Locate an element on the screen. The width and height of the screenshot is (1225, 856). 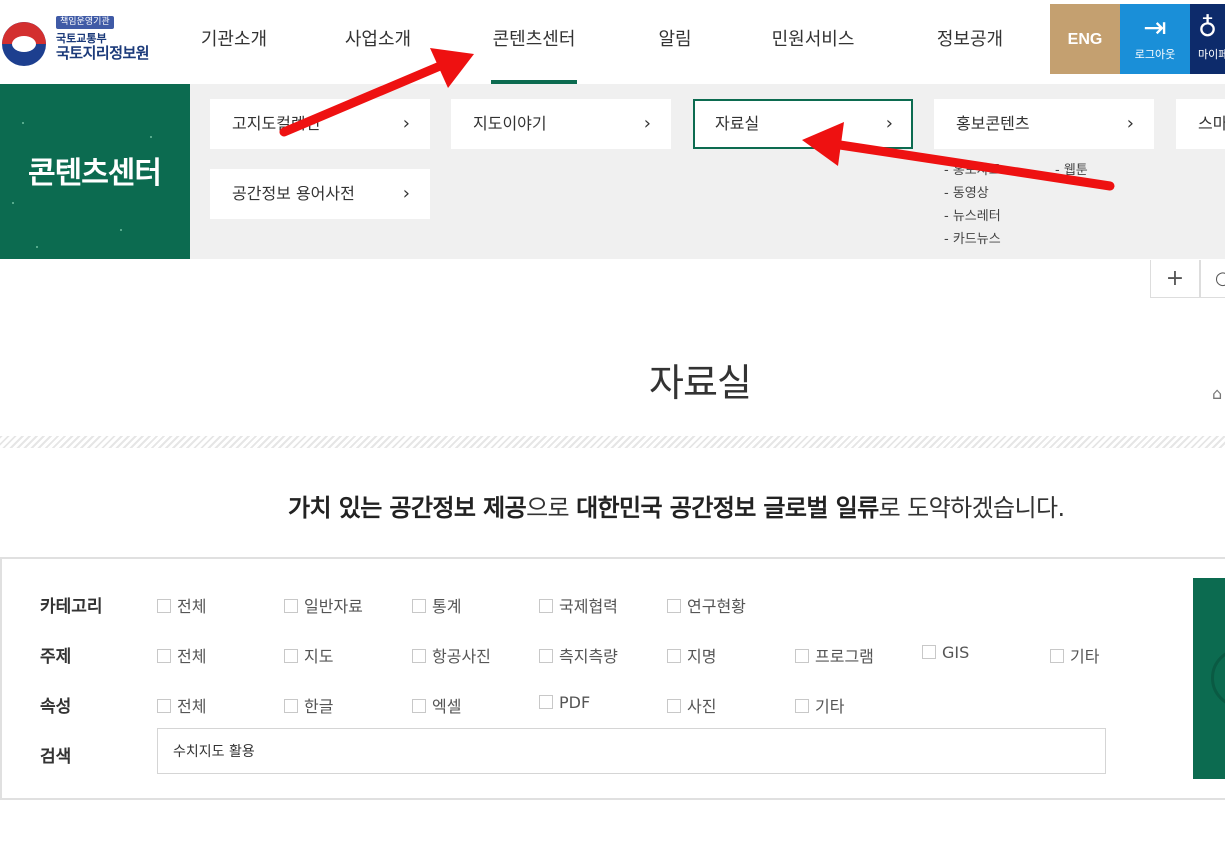
slogan-part: 가치 있는 공간정보 제공 is located at coordinates (407, 508).